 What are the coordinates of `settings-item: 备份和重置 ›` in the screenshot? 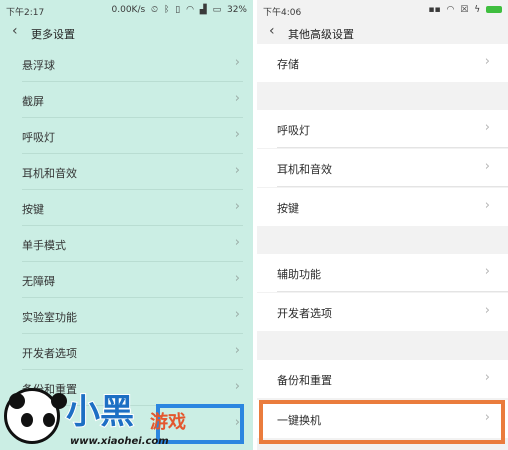 It's located at (382, 379).